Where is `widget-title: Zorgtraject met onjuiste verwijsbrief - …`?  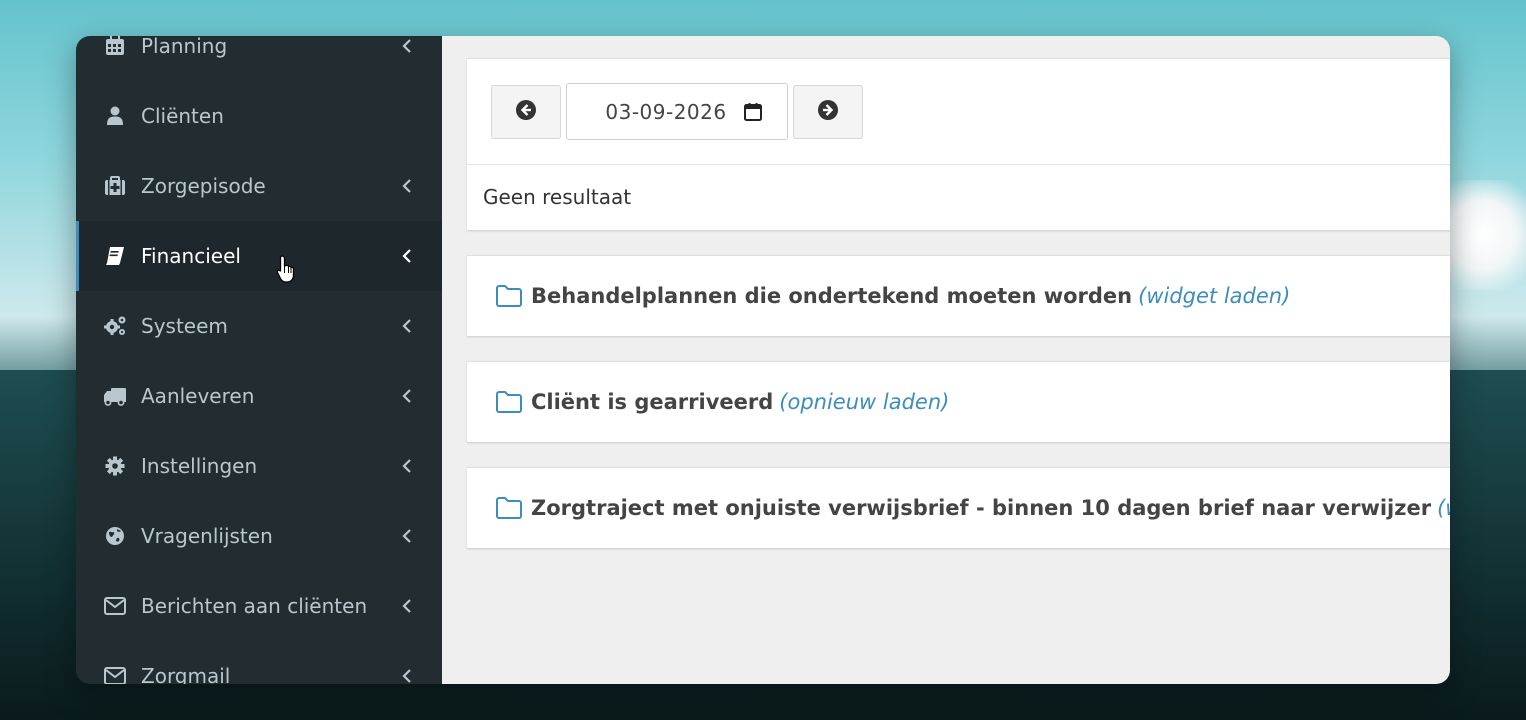 widget-title: Zorgtraject met onjuiste verwijsbrief - … is located at coordinates (981, 508).